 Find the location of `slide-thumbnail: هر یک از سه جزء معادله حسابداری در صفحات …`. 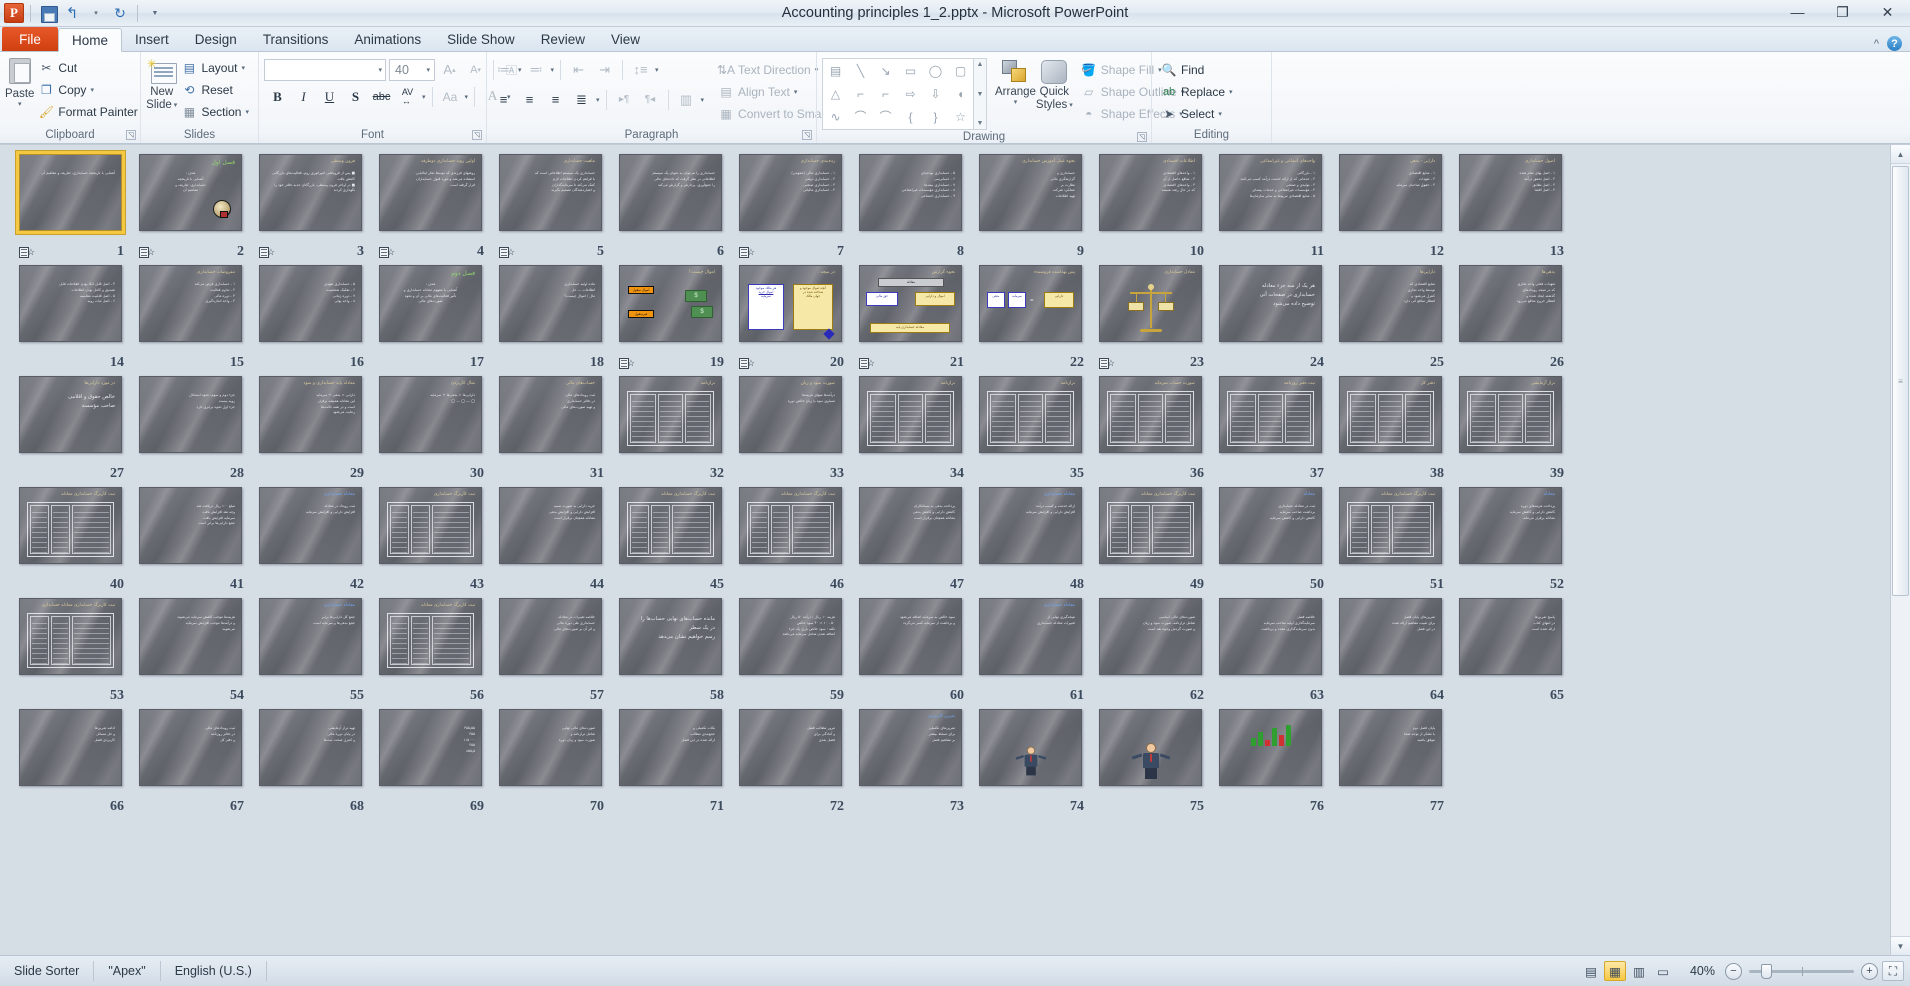

slide-thumbnail: هر یک از سه جزء معادله حسابداری در صفحات … is located at coordinates (1270, 303).